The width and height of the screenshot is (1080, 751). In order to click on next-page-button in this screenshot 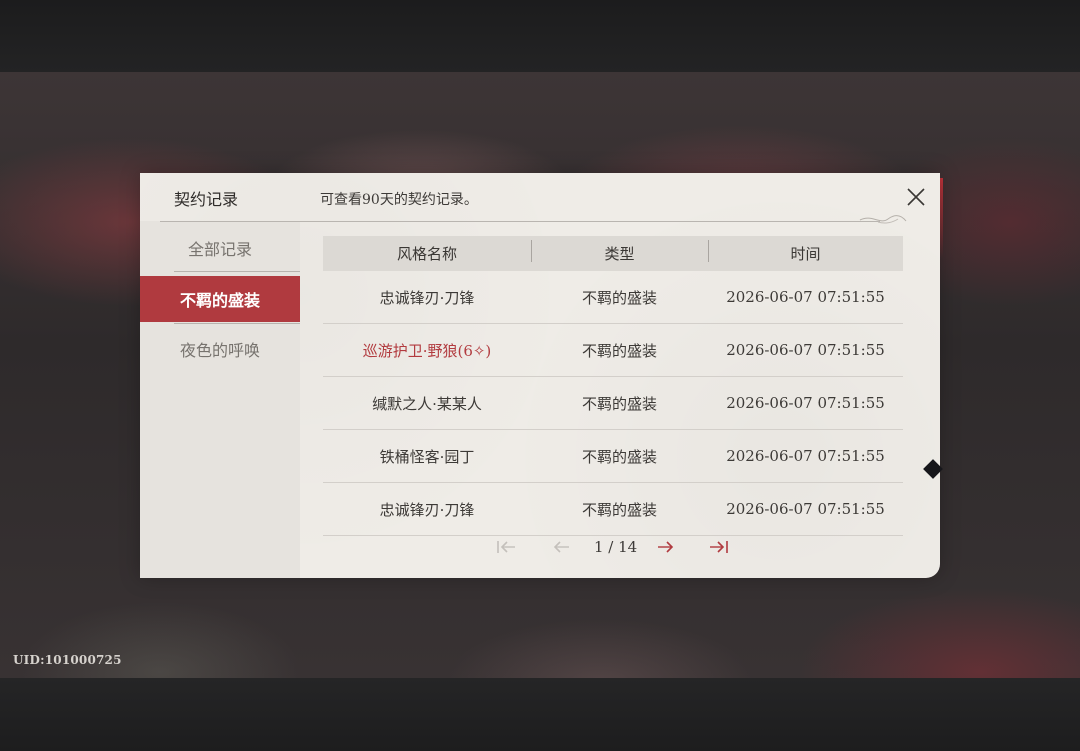, I will do `click(665, 547)`.